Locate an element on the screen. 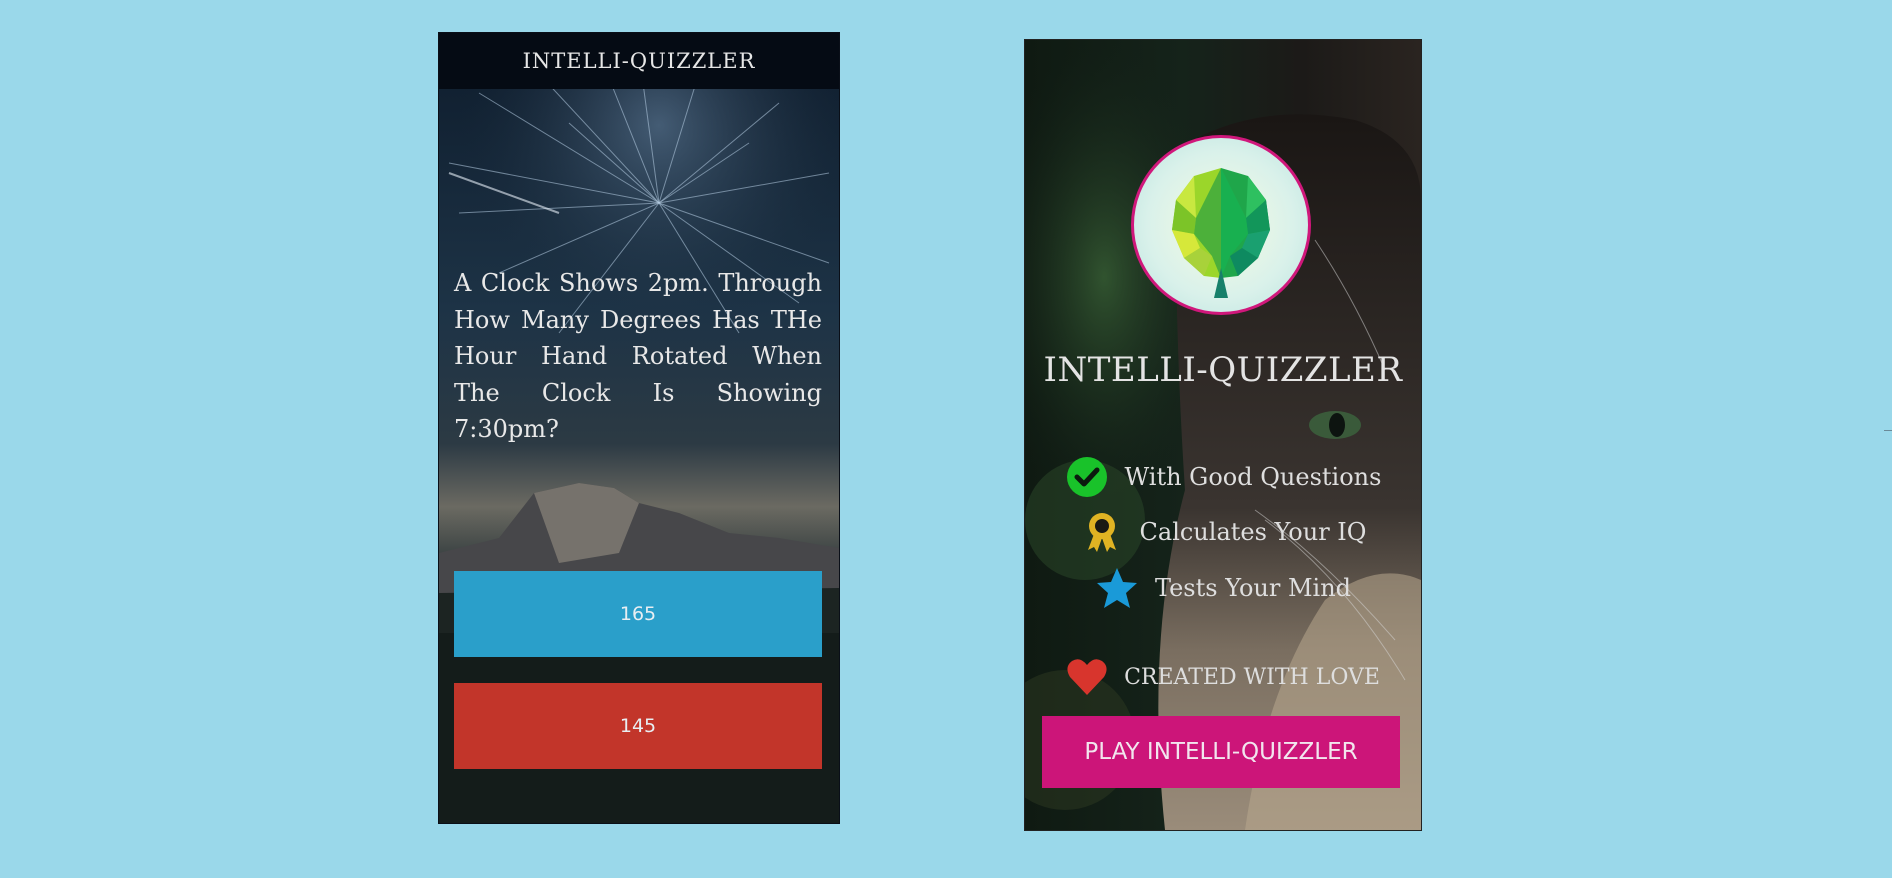  app-title: INTELLI-QUIZZLER is located at coordinates (1223, 370).